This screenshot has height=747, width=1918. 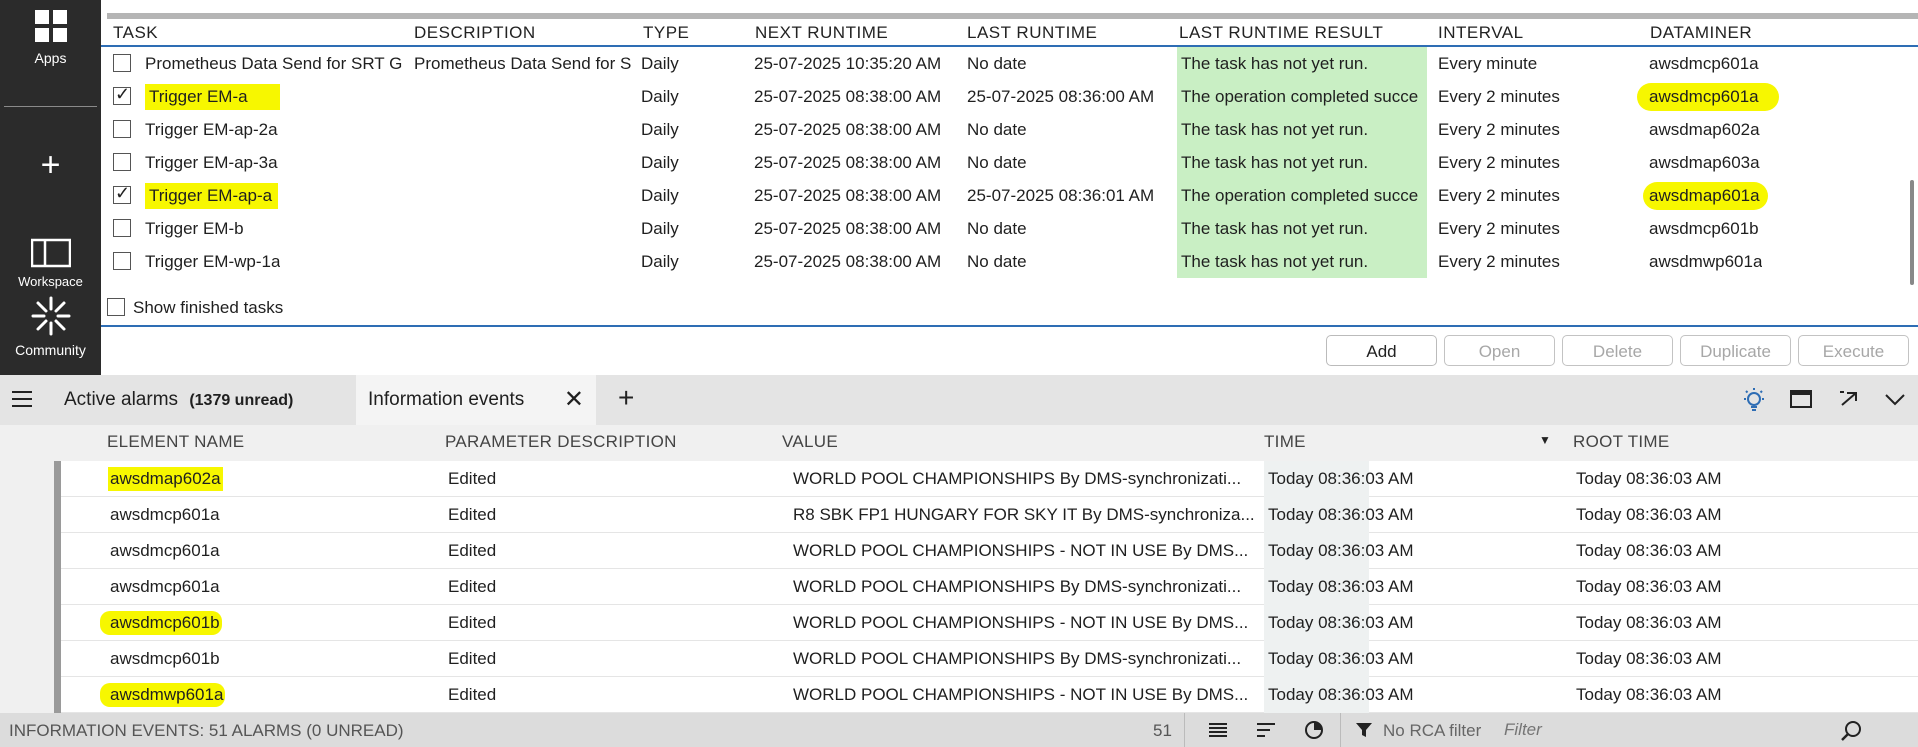 I want to click on task-result: The operation completed succe, so click(x=1300, y=96).